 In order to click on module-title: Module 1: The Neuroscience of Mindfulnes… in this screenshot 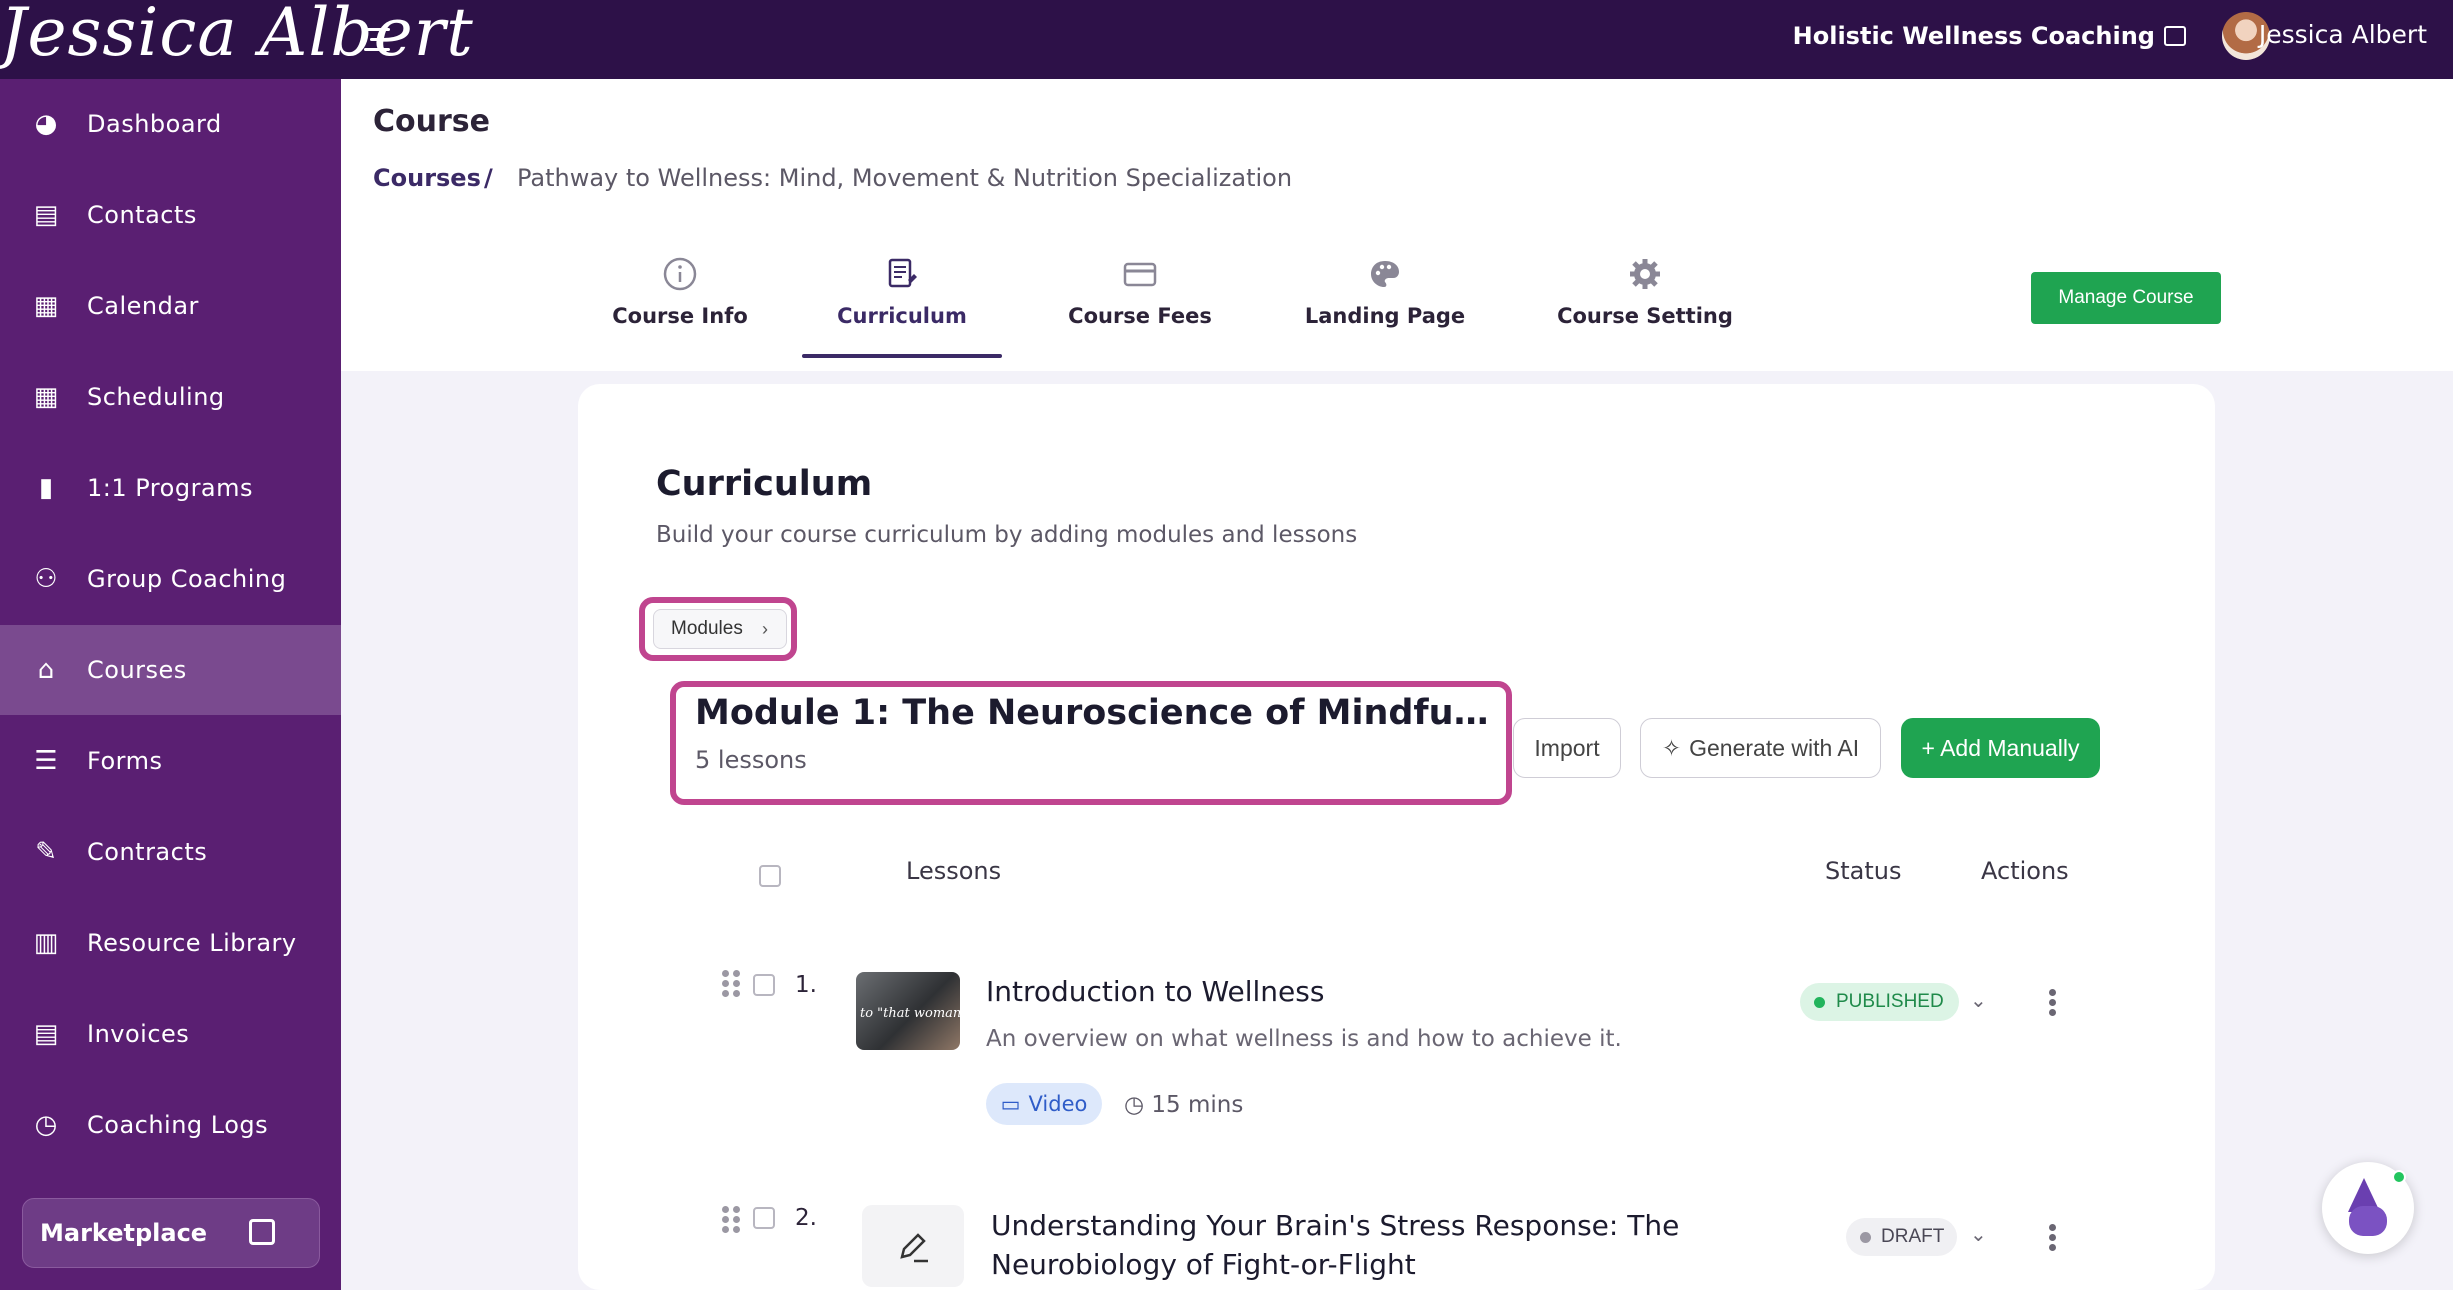, I will do `click(1096, 713)`.